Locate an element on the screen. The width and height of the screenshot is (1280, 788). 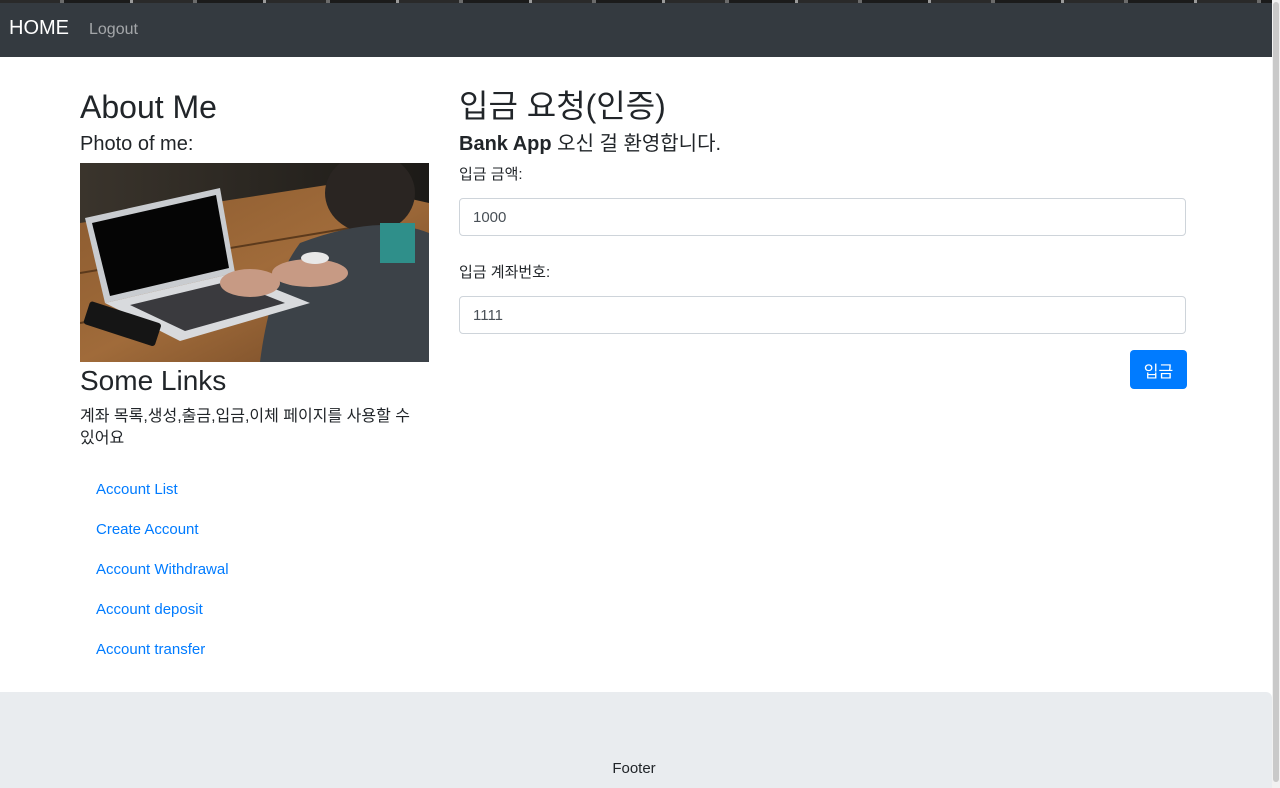
list-item: Account List is located at coordinates (255, 490).